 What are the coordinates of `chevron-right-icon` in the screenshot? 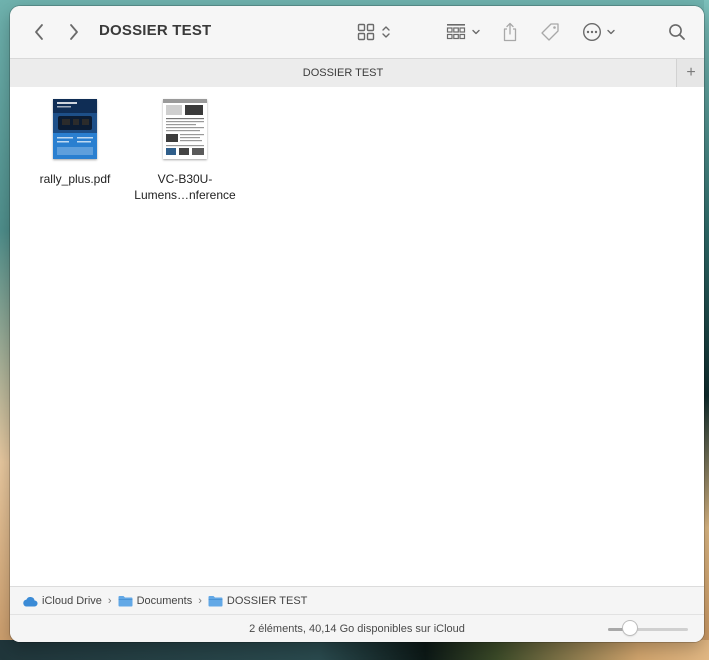 It's located at (74, 32).